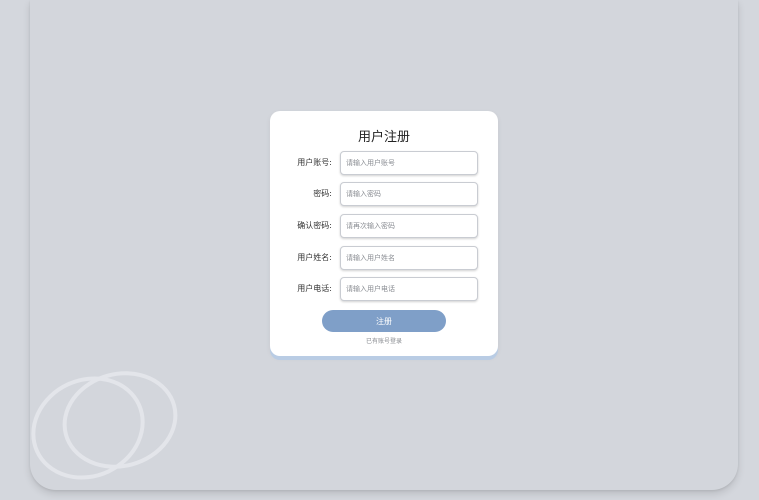  Describe the element at coordinates (384, 340) in the screenshot. I see `login-link: 已有账号登录` at that location.